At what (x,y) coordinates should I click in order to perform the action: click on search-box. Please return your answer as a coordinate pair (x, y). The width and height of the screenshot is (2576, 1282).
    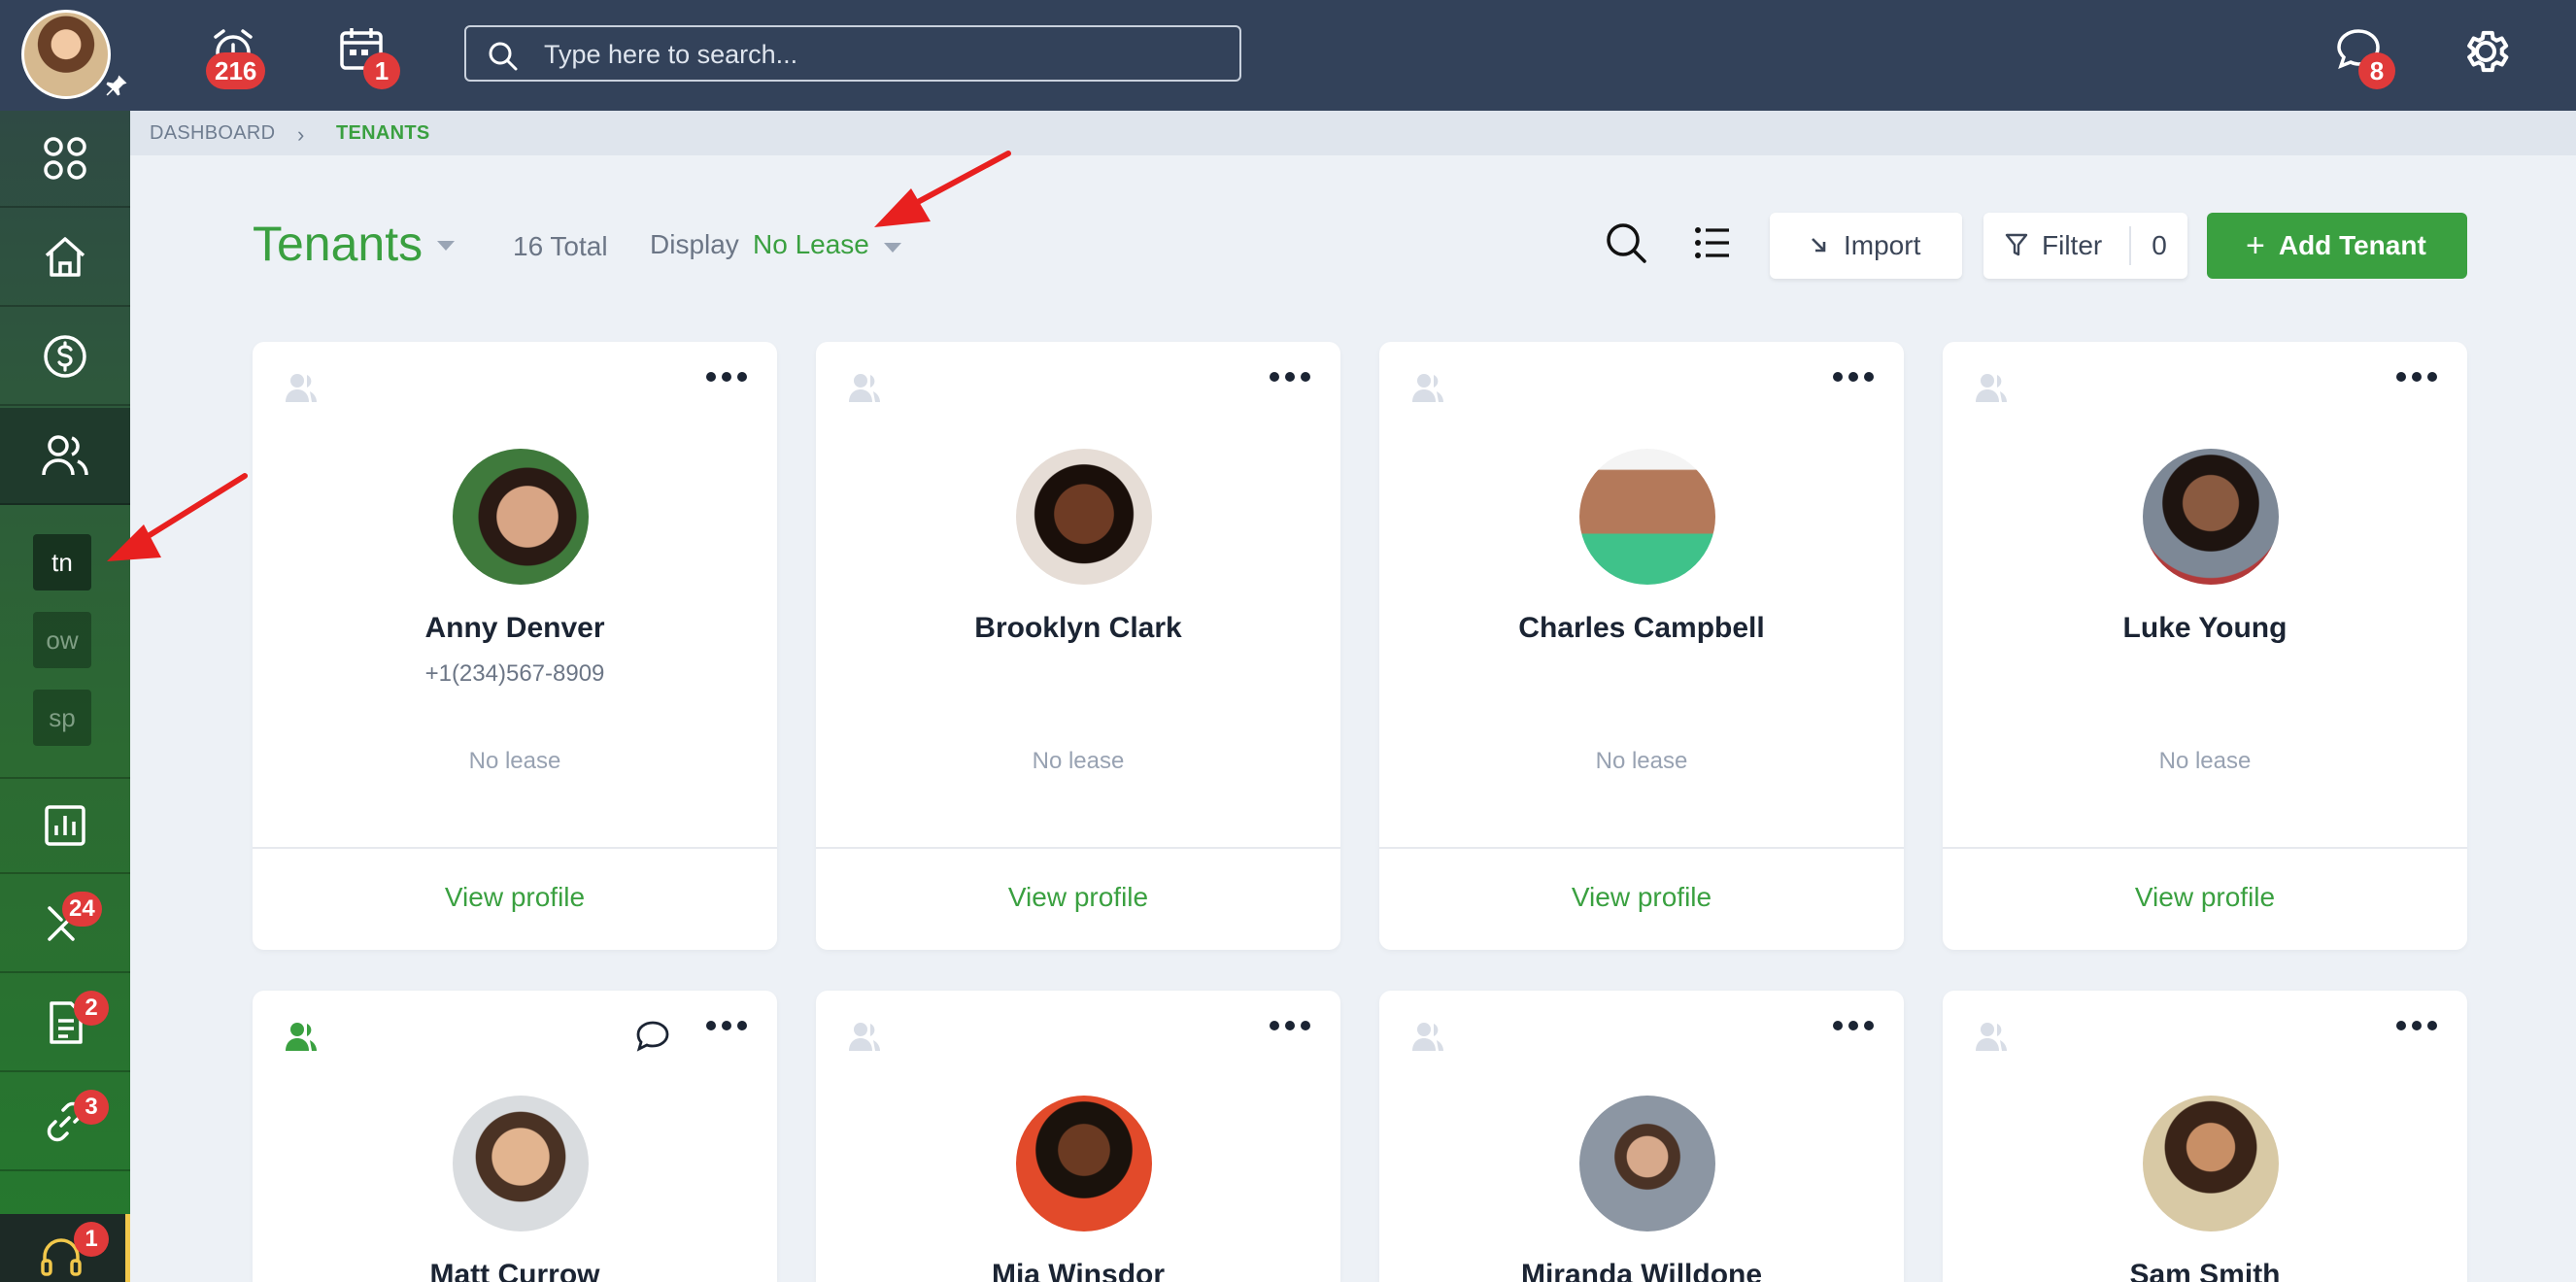
    Looking at the image, I should click on (852, 53).